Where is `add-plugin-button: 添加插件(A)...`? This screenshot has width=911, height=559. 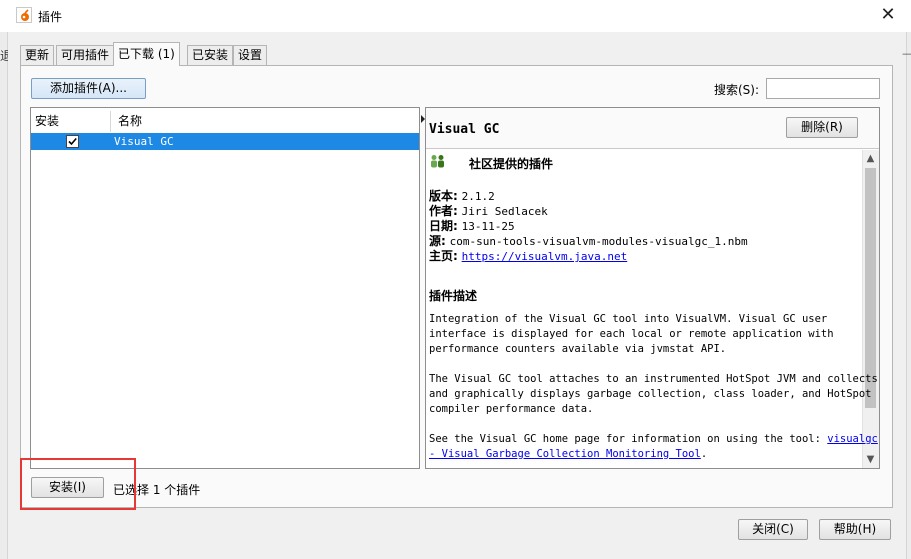
add-plugin-button: 添加插件(A)... is located at coordinates (88, 88).